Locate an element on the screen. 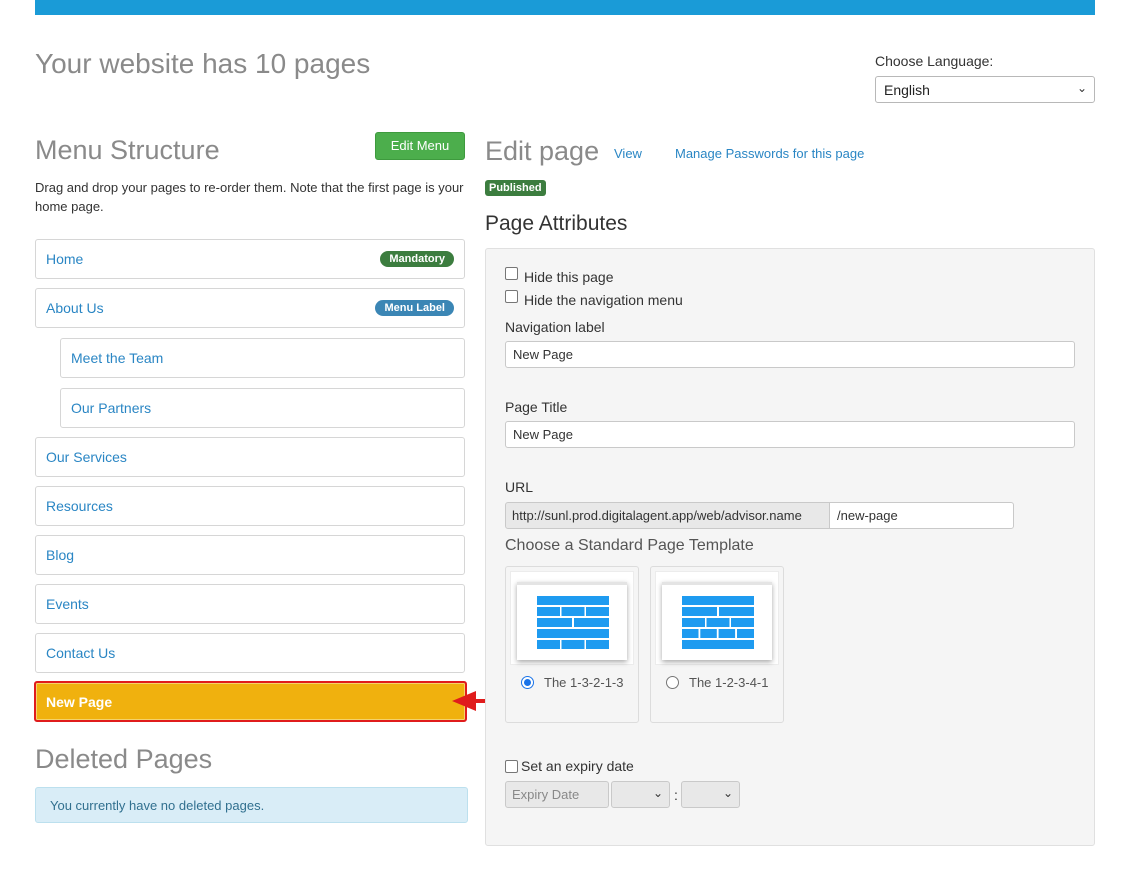  nav-label-caption: Navigation label is located at coordinates (555, 327).